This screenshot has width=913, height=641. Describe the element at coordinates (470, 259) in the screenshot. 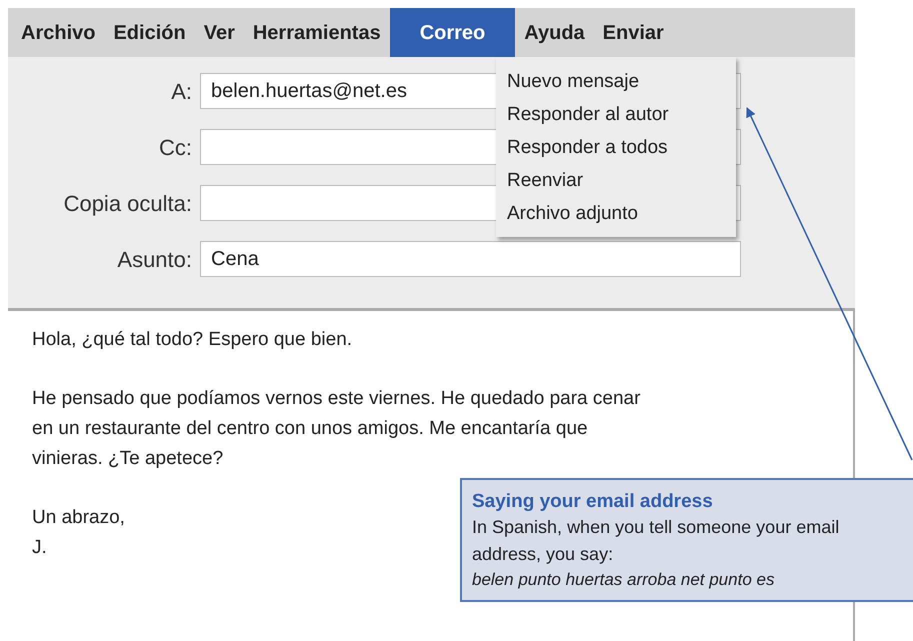

I see `input-field: Cena` at that location.